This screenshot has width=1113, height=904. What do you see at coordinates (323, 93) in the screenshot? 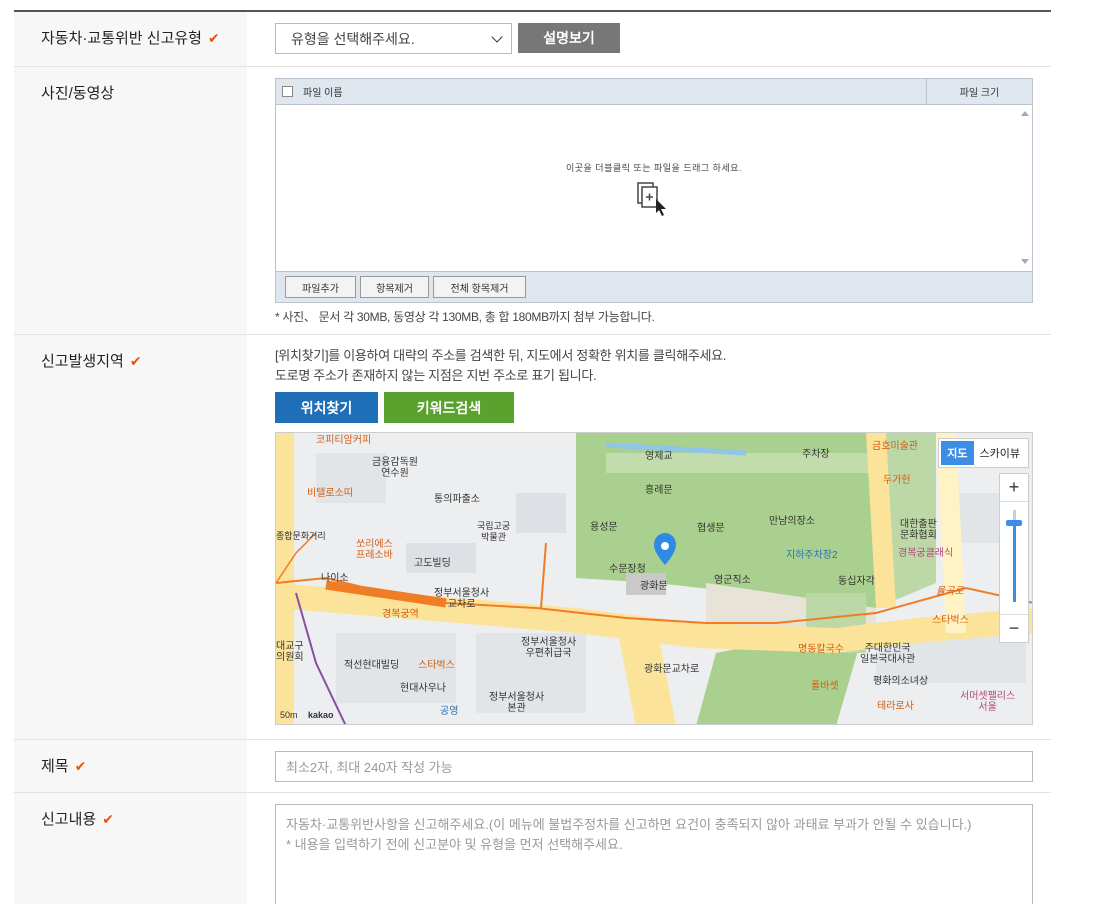
I see `file-name-column: 파일 이름` at bounding box center [323, 93].